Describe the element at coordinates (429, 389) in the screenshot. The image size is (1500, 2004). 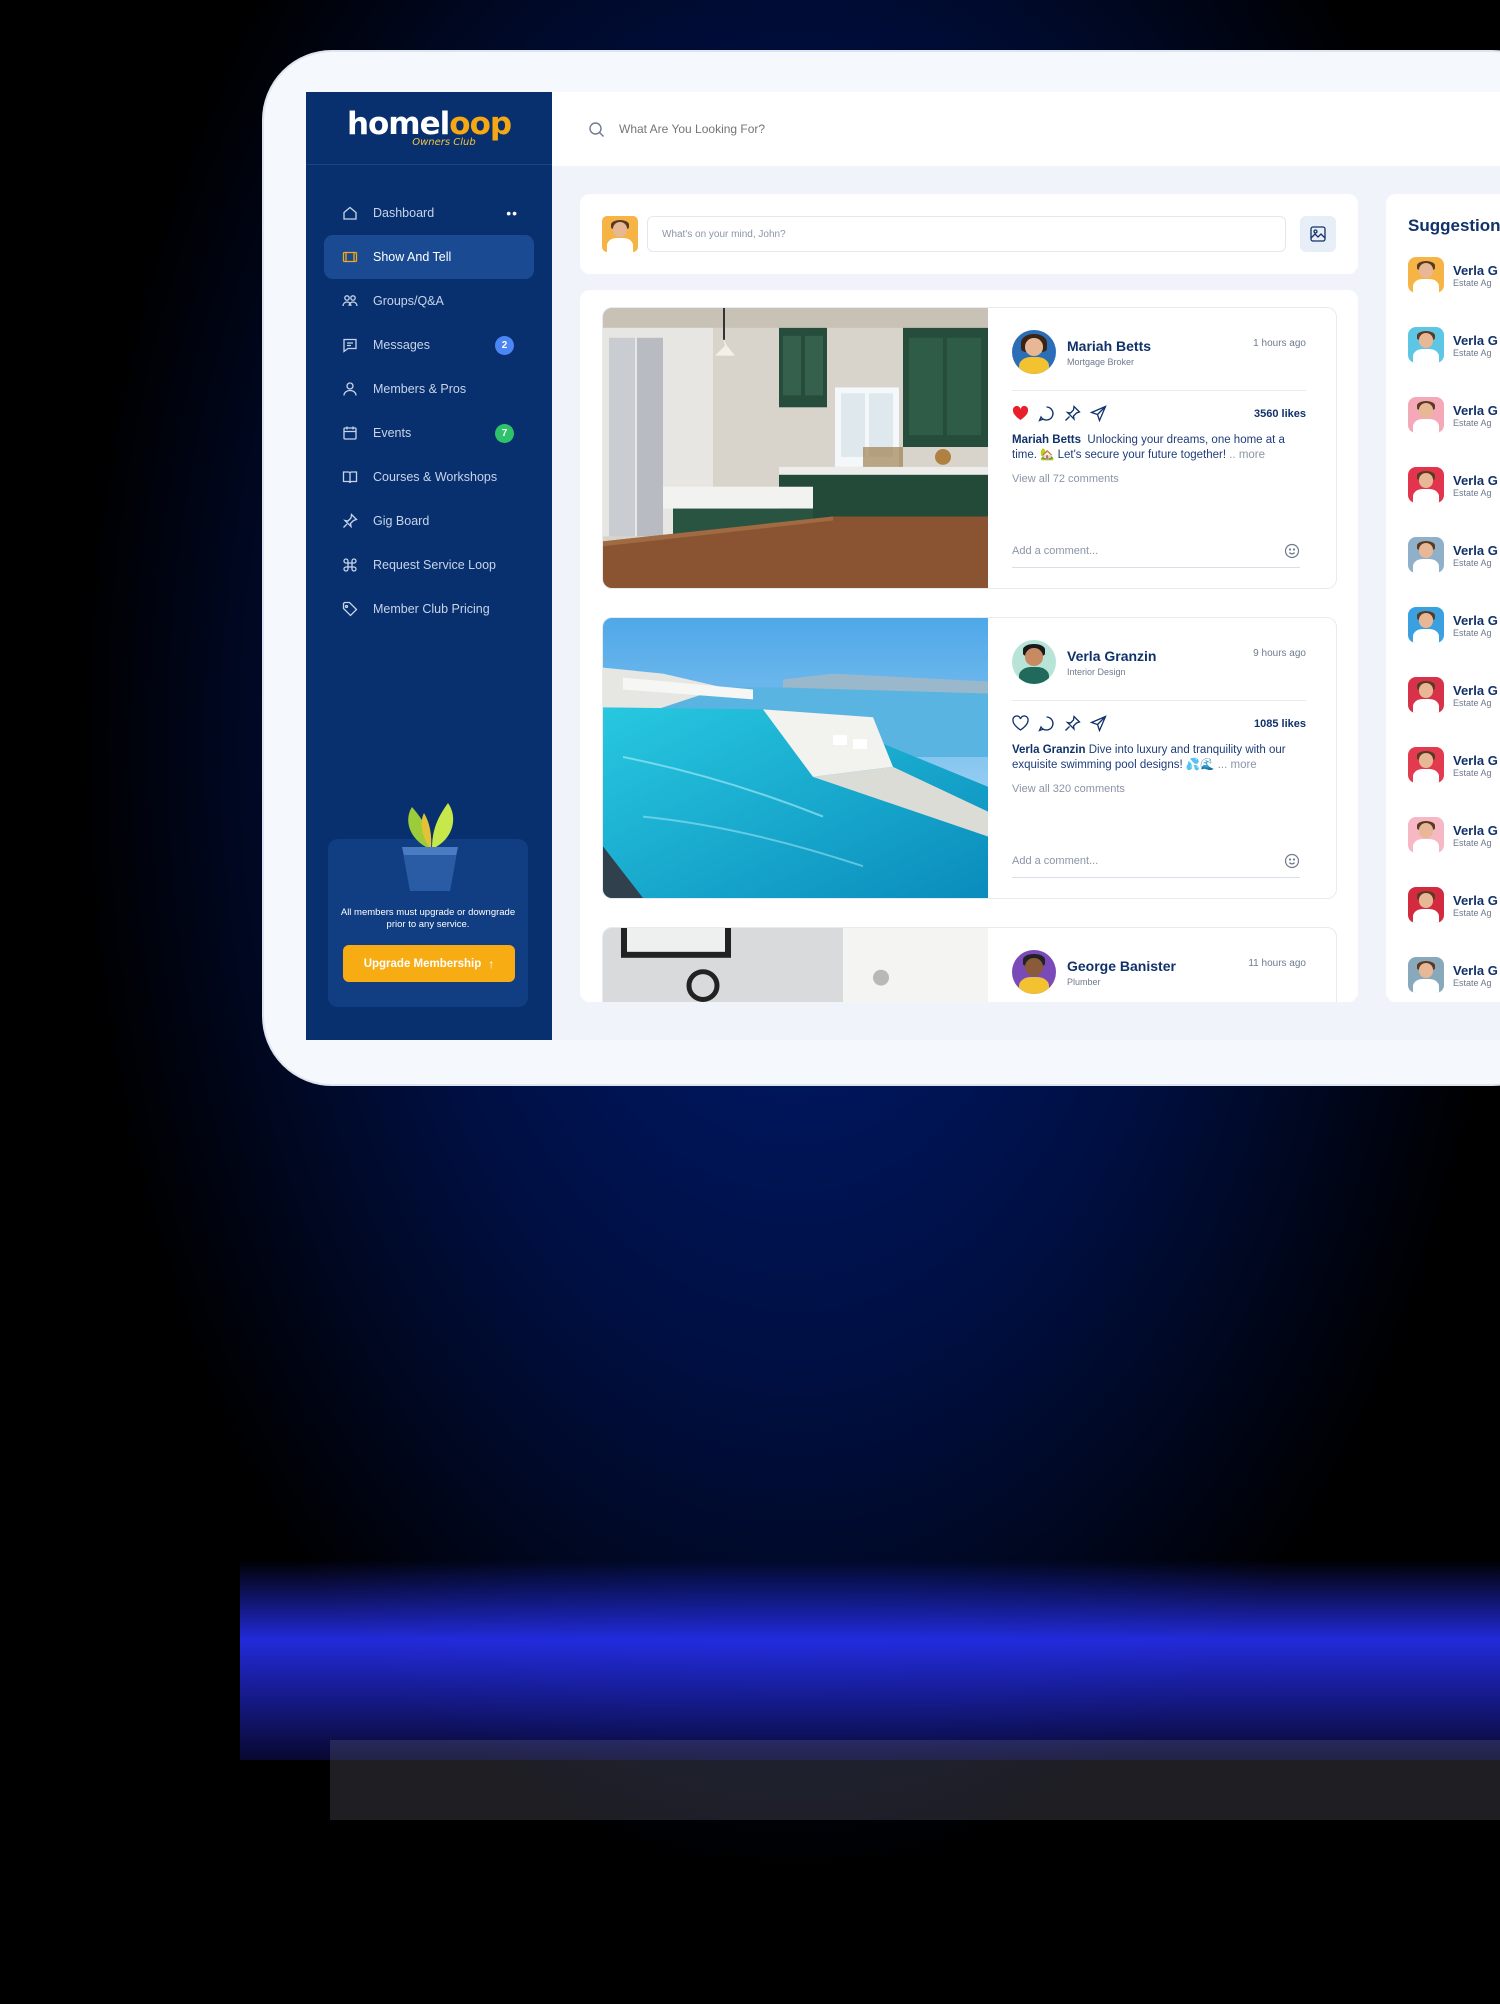
I see `sidebar-item-members: Members & Pros` at that location.